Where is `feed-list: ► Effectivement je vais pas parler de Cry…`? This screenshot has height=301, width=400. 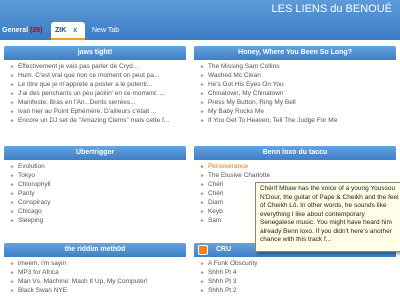 feed-list: ► Effectivement je vais pas parler de Cry… is located at coordinates (95, 92).